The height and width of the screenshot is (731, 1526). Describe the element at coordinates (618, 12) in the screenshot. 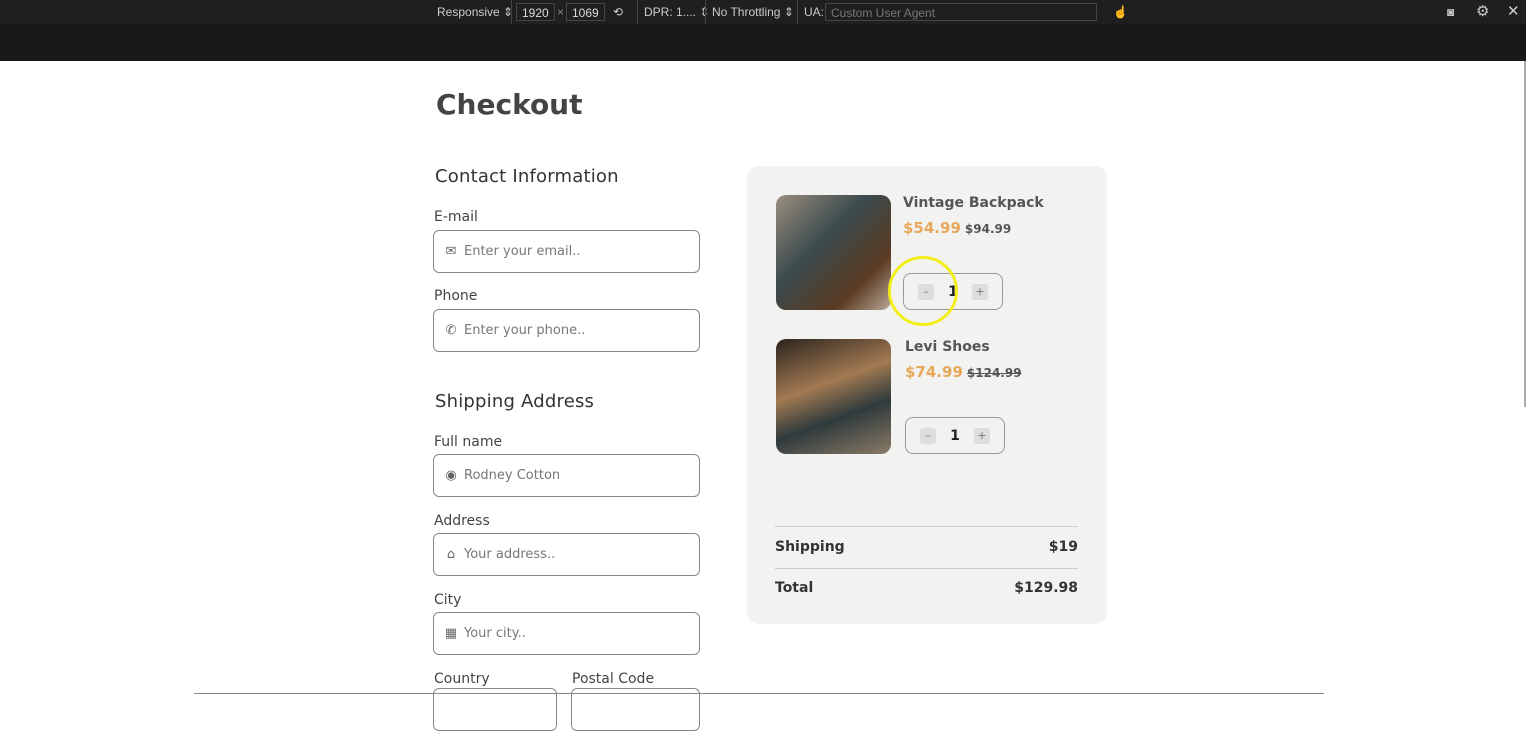

I see `rotate-icon: ⟲` at that location.